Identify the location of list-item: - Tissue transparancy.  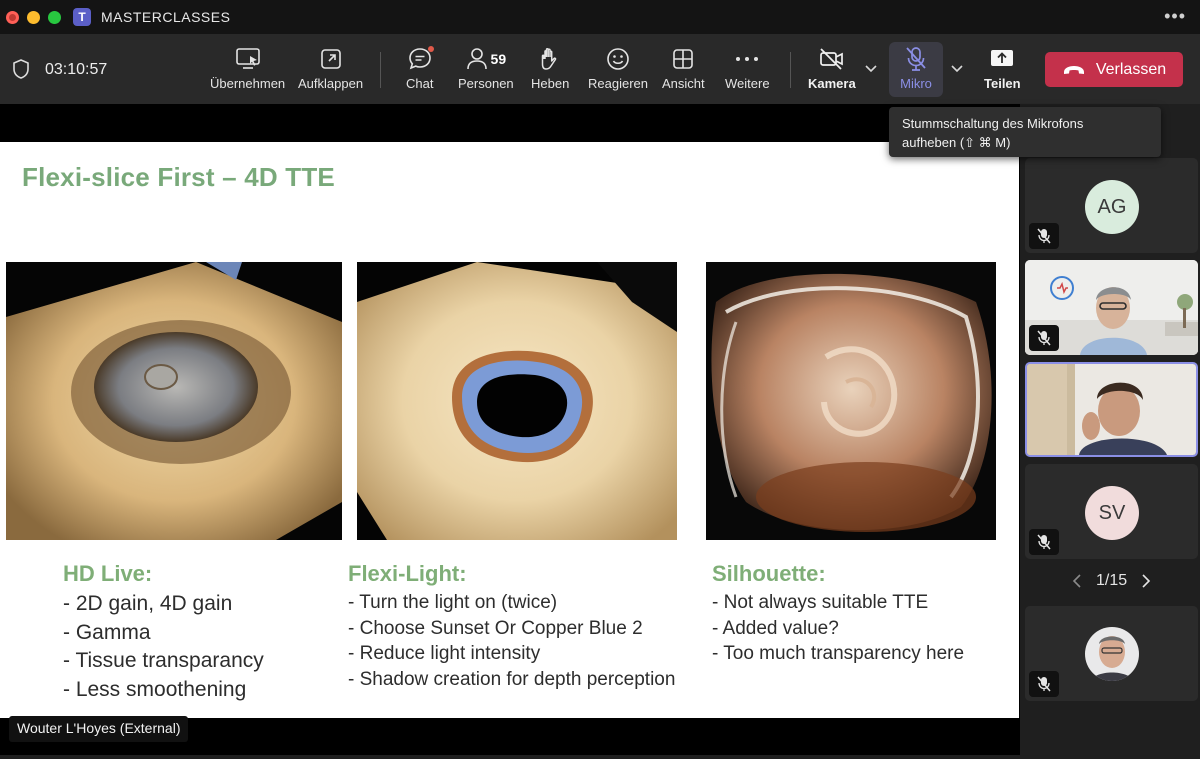
(163, 660).